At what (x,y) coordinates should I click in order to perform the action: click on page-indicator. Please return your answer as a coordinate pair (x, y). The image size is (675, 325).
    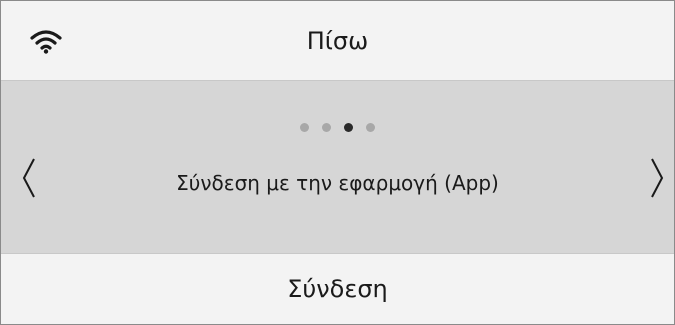
    Looking at the image, I should click on (337, 127).